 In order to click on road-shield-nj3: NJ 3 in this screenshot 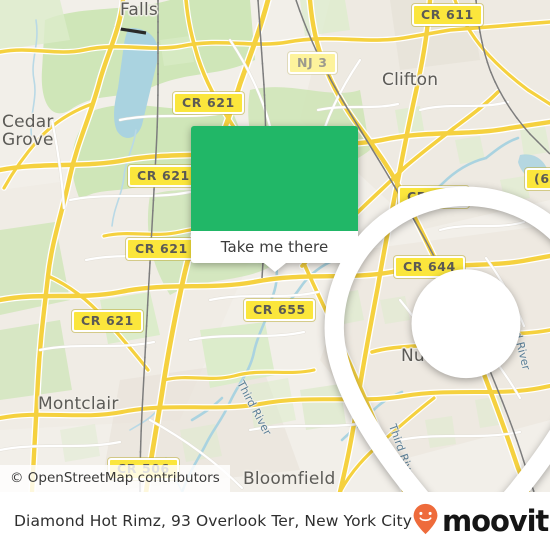, I will do `click(312, 63)`.